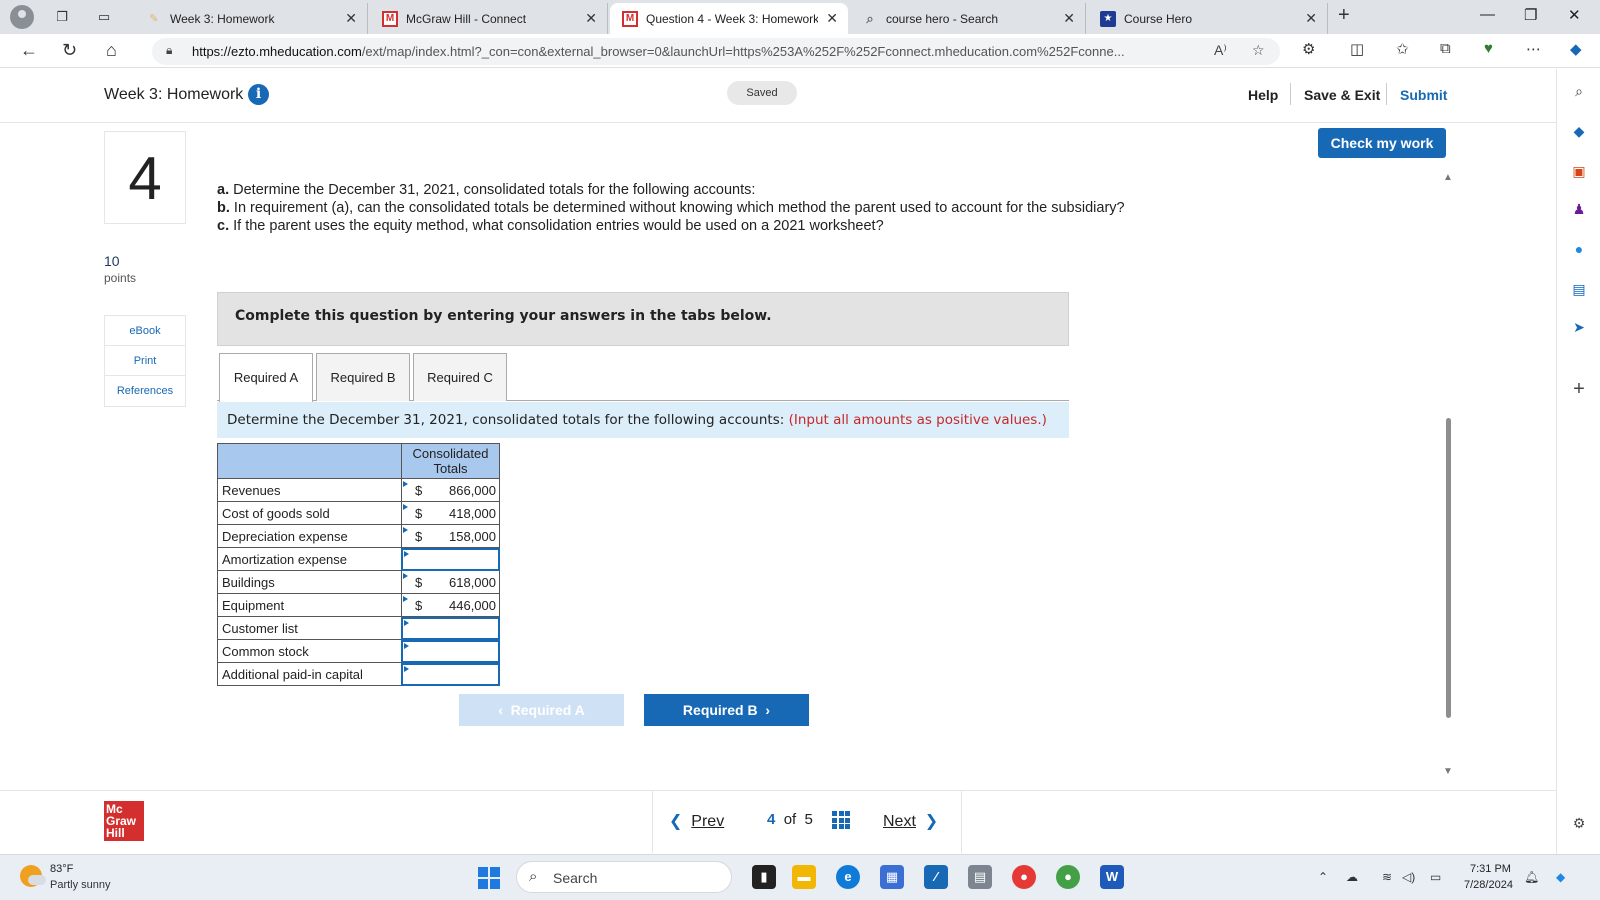 The image size is (1600, 900). What do you see at coordinates (1382, 143) in the screenshot?
I see `check-my-work-button: Check my work` at bounding box center [1382, 143].